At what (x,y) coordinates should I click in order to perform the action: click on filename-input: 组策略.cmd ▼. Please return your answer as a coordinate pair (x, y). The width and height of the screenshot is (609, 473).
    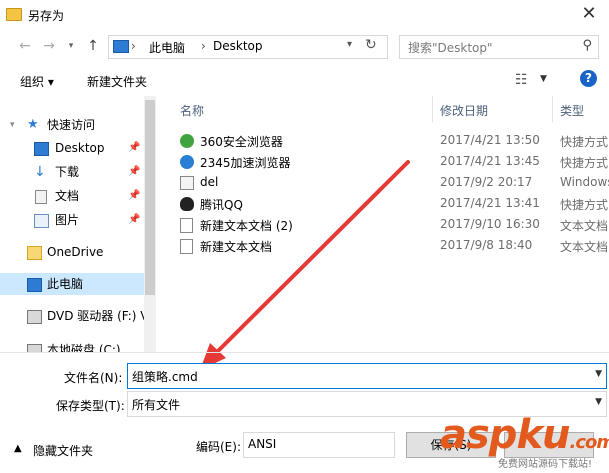
    Looking at the image, I should click on (367, 376).